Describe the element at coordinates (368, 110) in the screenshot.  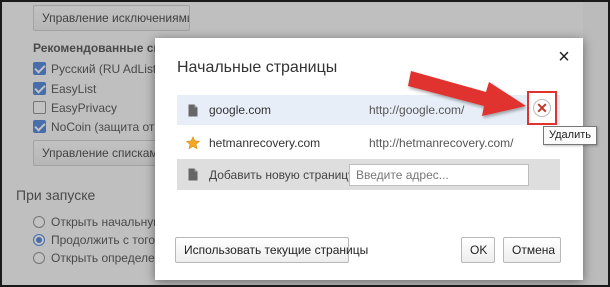
I see `startup-page-row: google.com http://google.com/` at that location.